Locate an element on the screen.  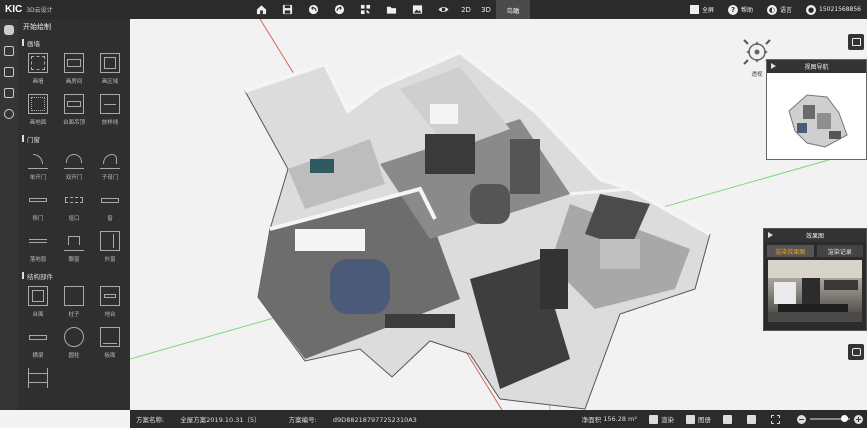
tool-round-column: 圆柱 is located at coordinates (74, 343).